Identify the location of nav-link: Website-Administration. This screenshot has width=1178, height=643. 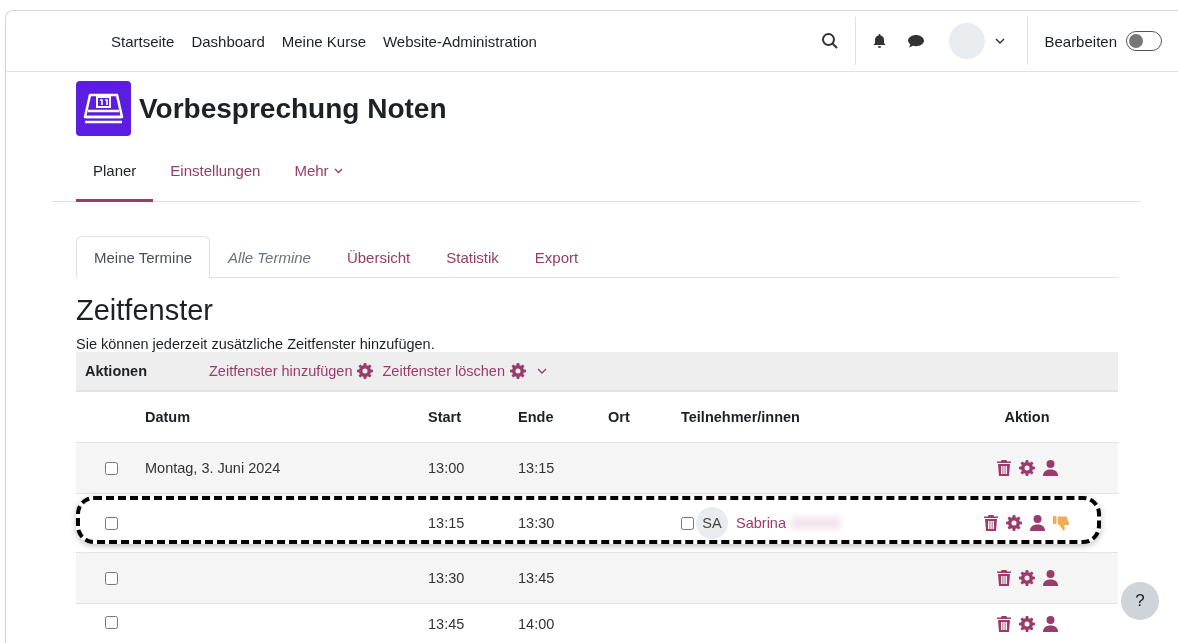
(460, 41).